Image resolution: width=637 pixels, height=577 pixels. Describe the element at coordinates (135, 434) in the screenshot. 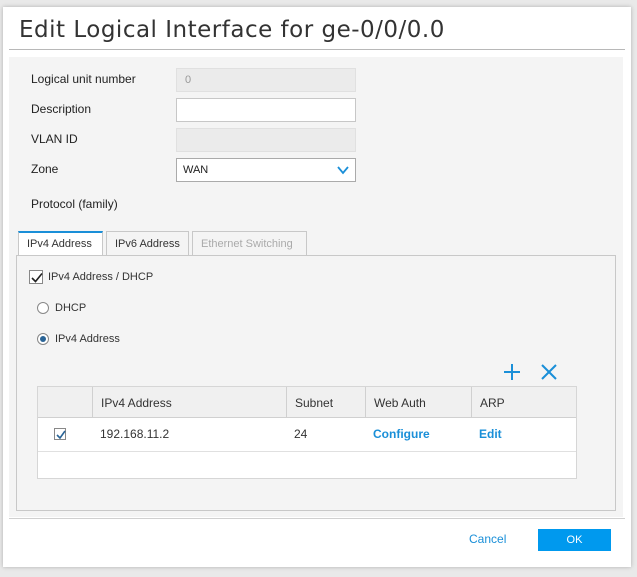

I see `row-ipv4-address: 192.168.11.2` at that location.